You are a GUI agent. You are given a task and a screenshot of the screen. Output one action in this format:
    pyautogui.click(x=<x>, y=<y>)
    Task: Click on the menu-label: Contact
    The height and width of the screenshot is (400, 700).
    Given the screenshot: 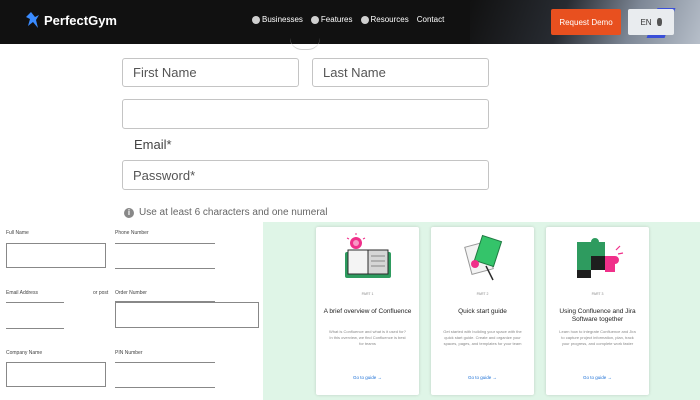 What is the action you would take?
    pyautogui.click(x=430, y=19)
    